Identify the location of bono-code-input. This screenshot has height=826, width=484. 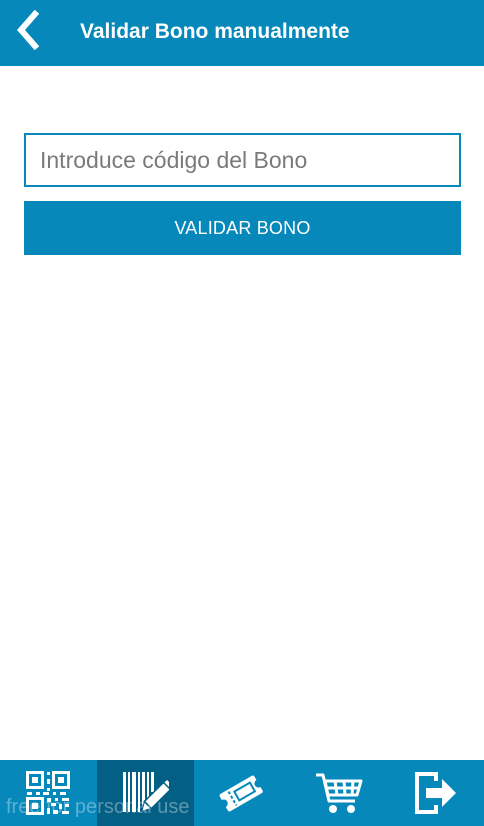
(242, 160).